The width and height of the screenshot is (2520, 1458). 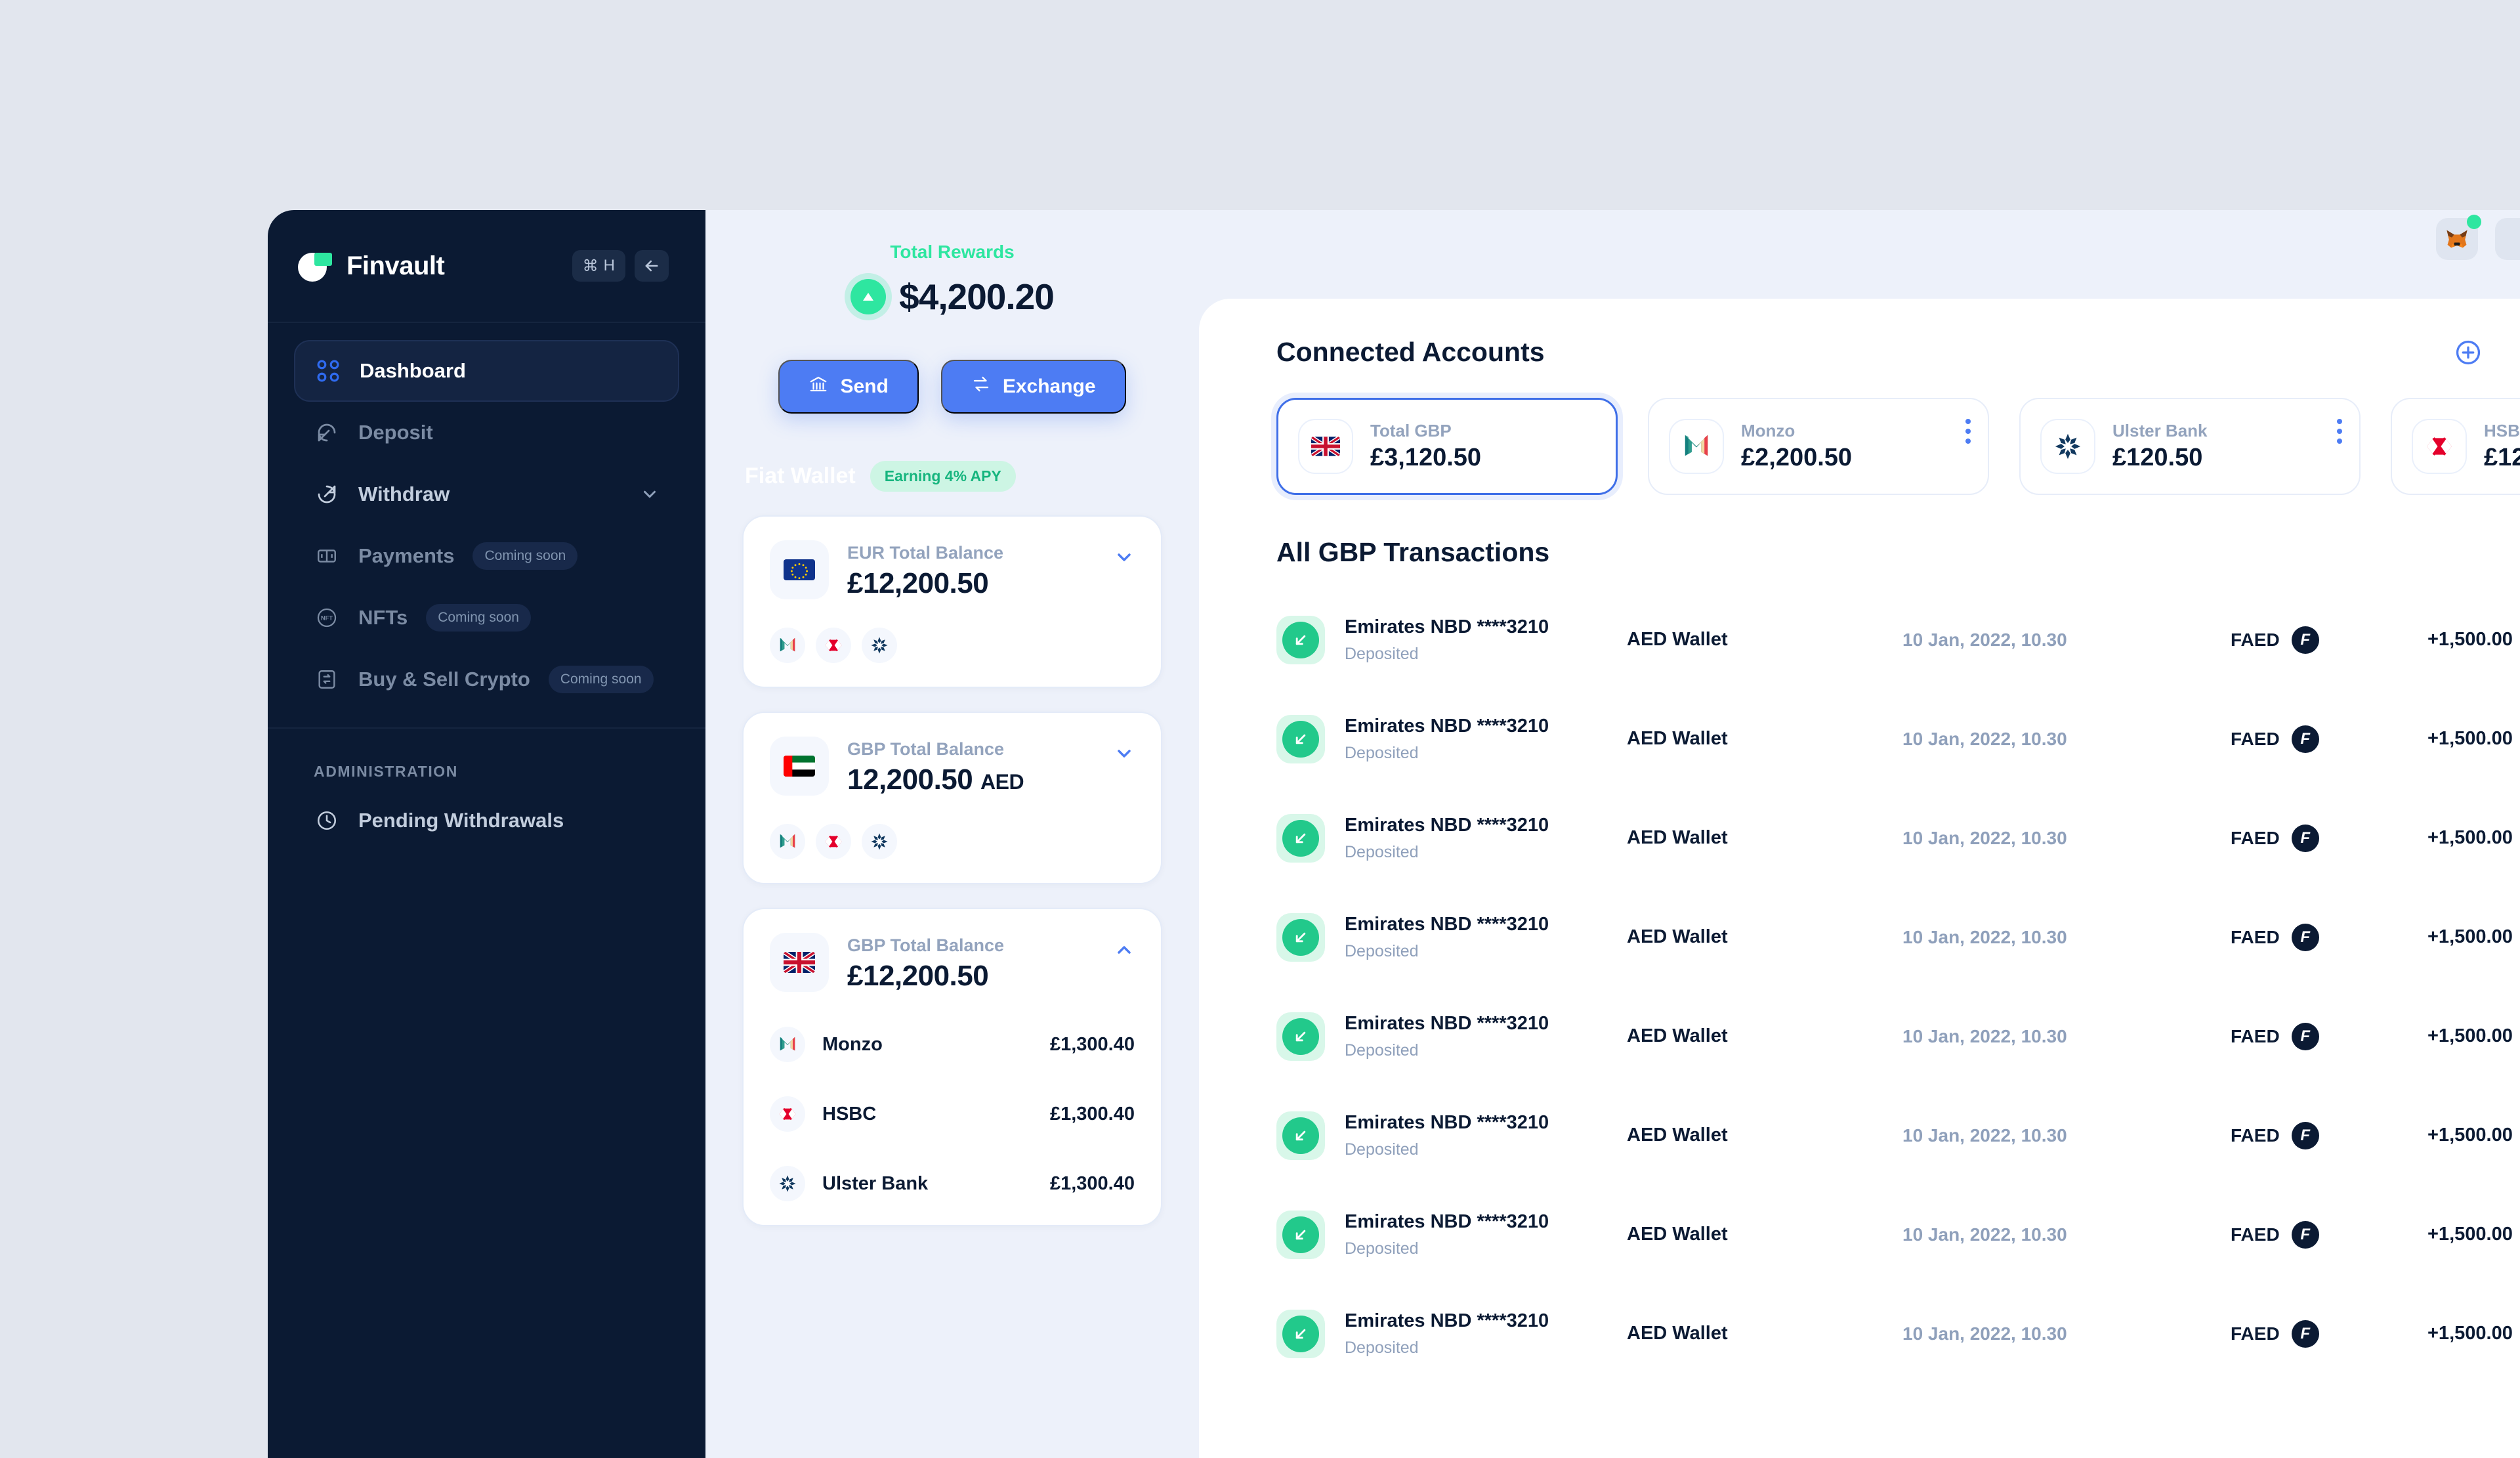 I want to click on sidebar-item-payments: Payments Coming soon, so click(x=486, y=556).